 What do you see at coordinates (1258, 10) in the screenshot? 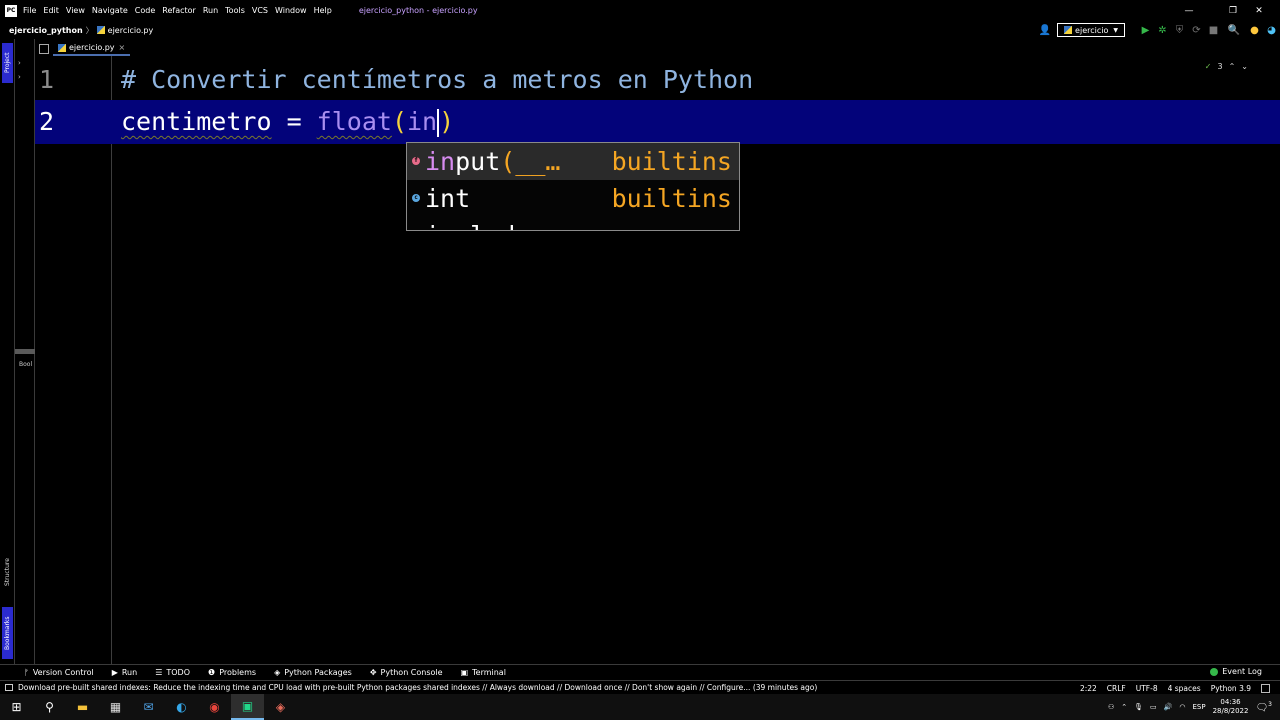
I see `close-window-button: ✕` at bounding box center [1258, 10].